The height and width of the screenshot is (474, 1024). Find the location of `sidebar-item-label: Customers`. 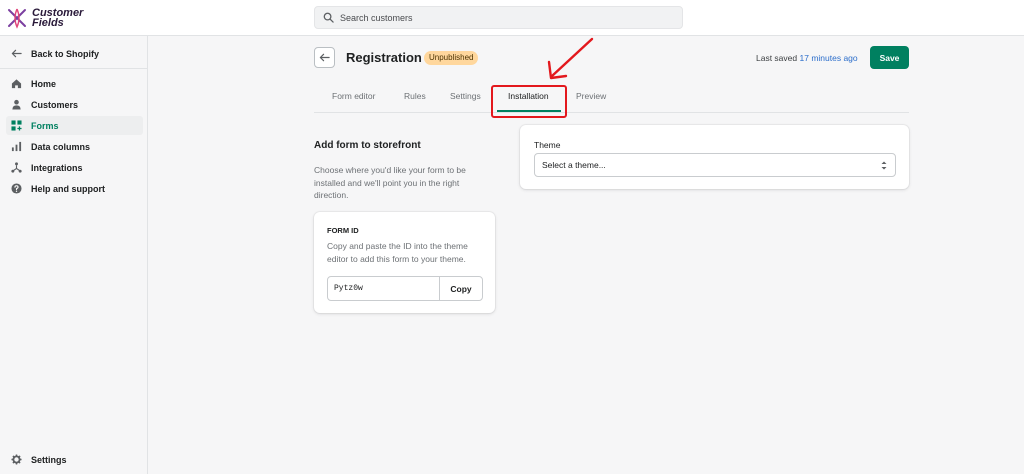

sidebar-item-label: Customers is located at coordinates (55, 104).